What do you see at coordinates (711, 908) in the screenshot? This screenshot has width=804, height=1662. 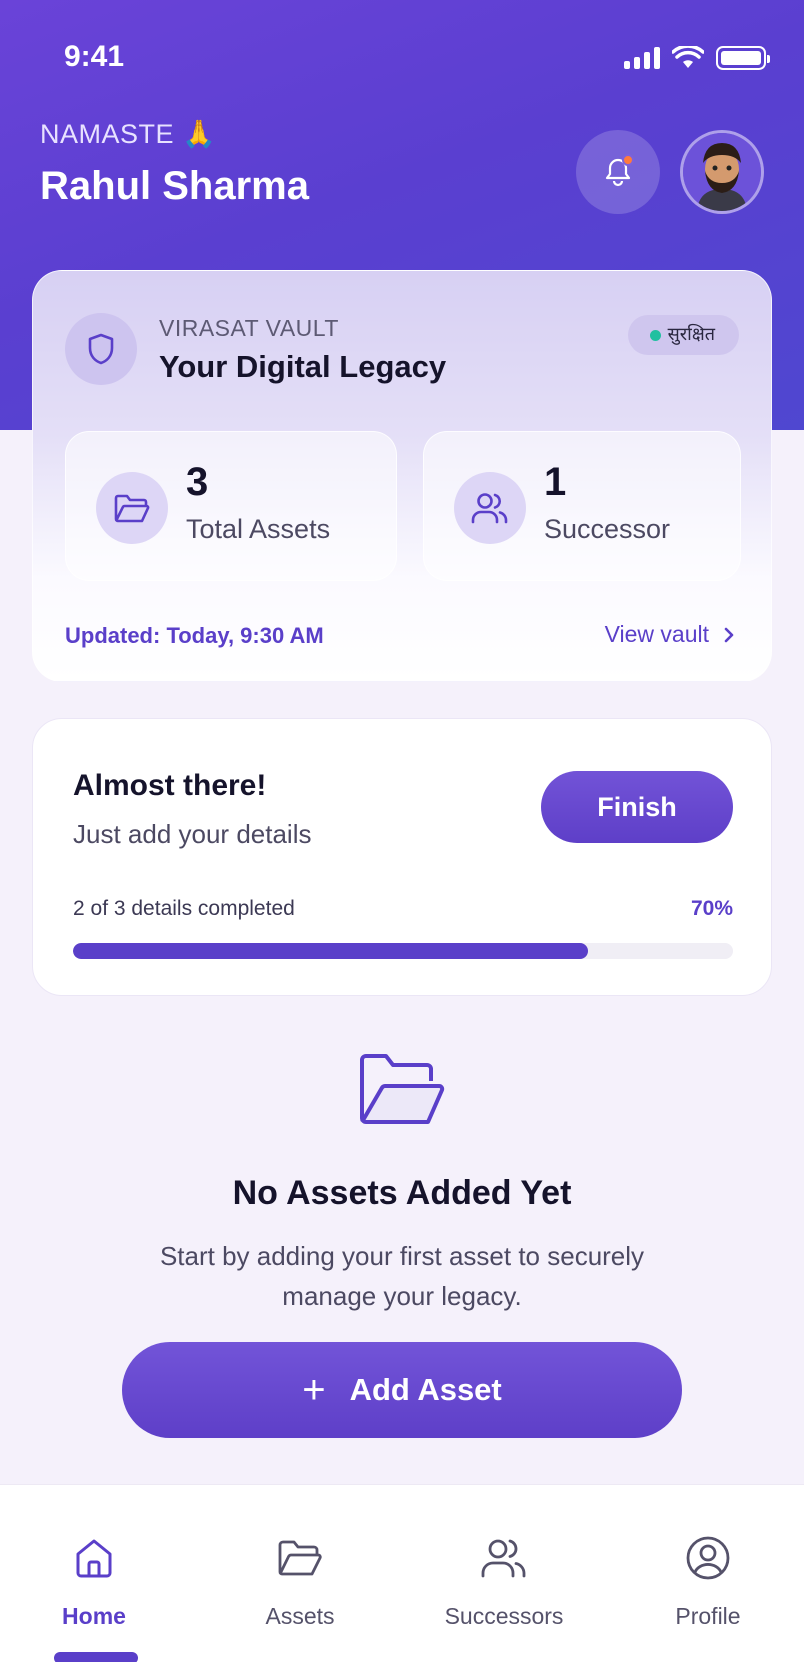 I see `progress-percent: 70%` at bounding box center [711, 908].